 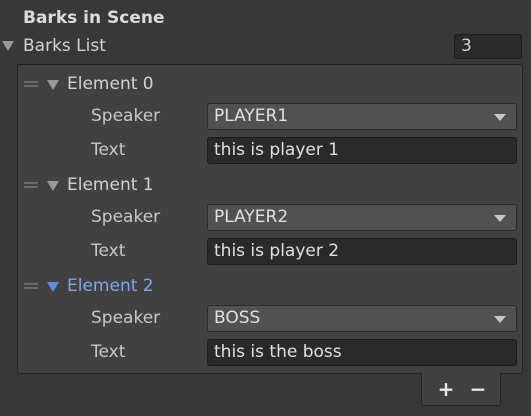 I want to click on element-1-text-field: this is player 2, so click(x=362, y=251).